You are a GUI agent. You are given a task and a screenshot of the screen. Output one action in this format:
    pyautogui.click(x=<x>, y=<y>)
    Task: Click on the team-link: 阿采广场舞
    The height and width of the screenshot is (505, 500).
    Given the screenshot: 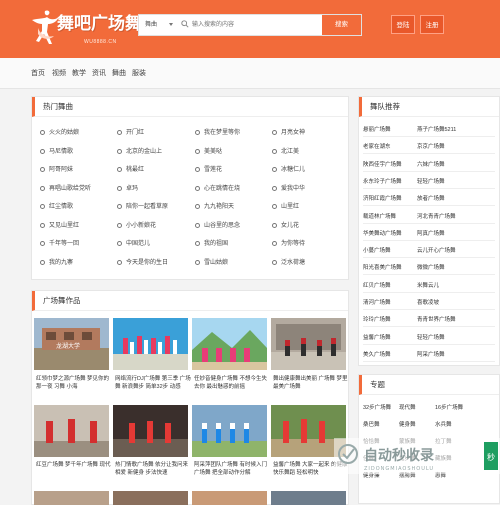 What is the action you would take?
    pyautogui.click(x=431, y=354)
    